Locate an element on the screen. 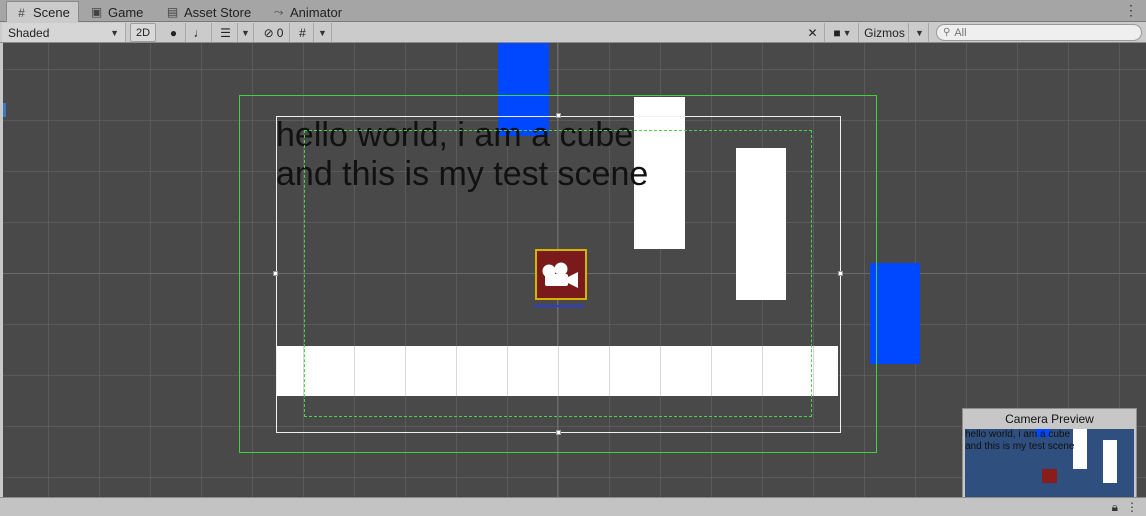 The image size is (1146, 516). search-icon: ⚲ is located at coordinates (947, 32).